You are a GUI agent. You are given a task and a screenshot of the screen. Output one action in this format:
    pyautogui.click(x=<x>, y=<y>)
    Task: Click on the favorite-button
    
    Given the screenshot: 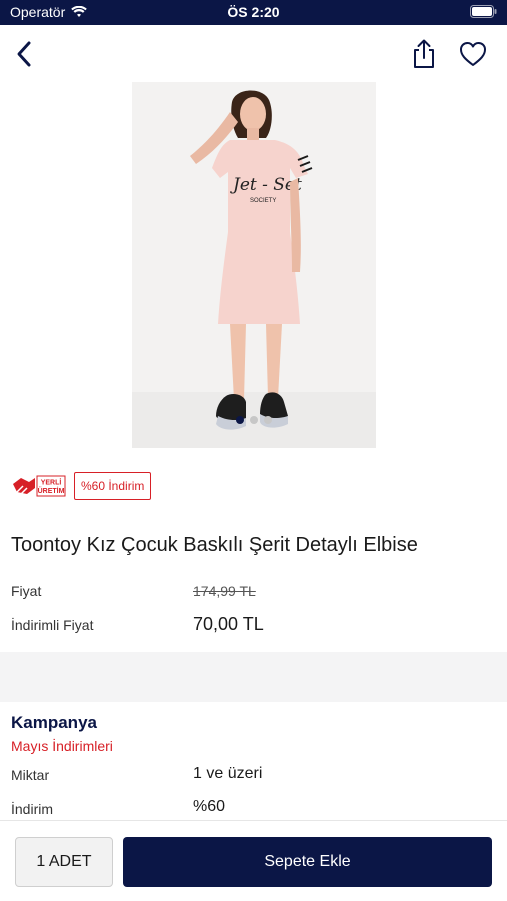 What is the action you would take?
    pyautogui.click(x=473, y=54)
    